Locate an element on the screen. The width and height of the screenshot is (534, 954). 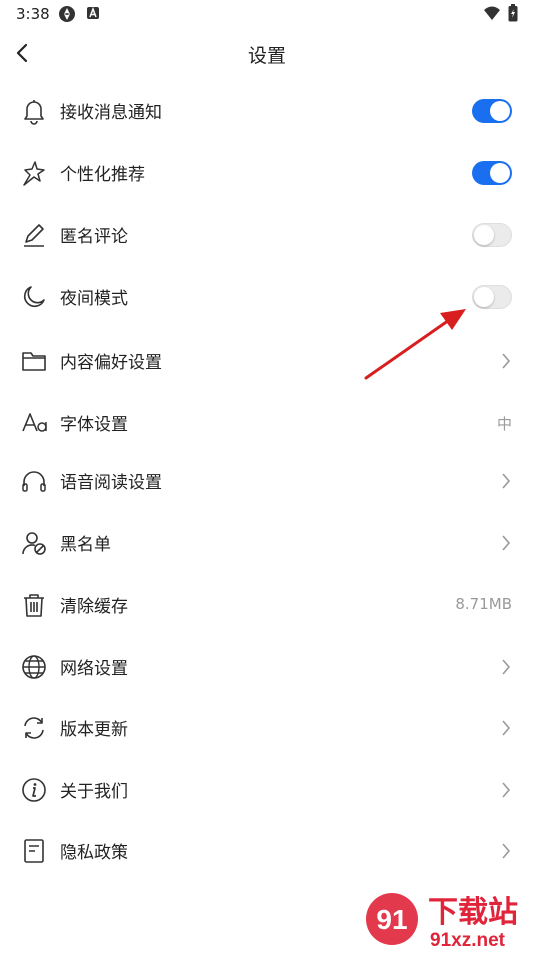
watermark-logo: 91 下载站 91xz.net is located at coordinates (448, 919).